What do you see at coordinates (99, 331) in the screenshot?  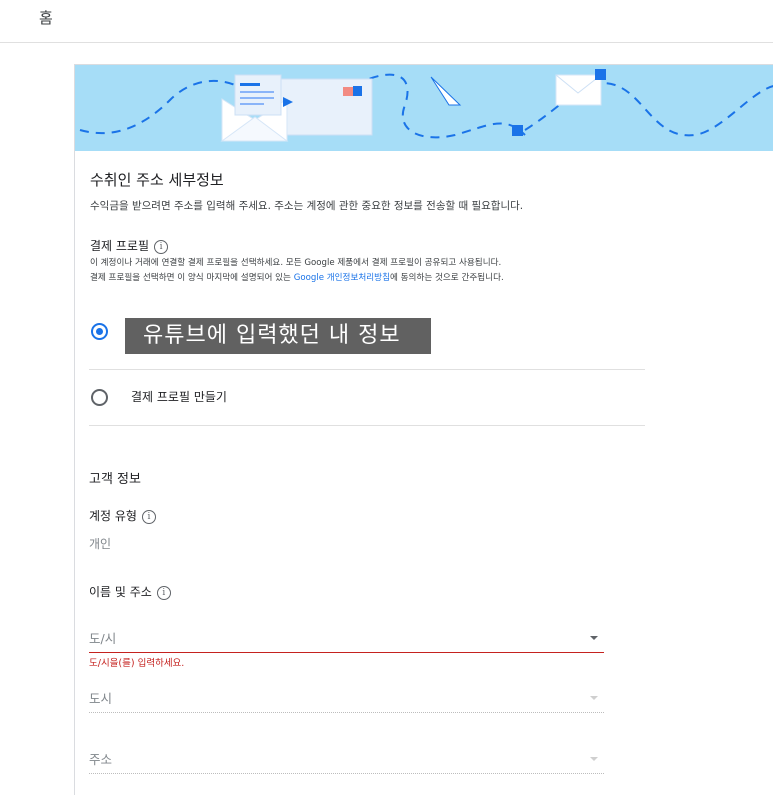 I see `radio-existing-profile` at bounding box center [99, 331].